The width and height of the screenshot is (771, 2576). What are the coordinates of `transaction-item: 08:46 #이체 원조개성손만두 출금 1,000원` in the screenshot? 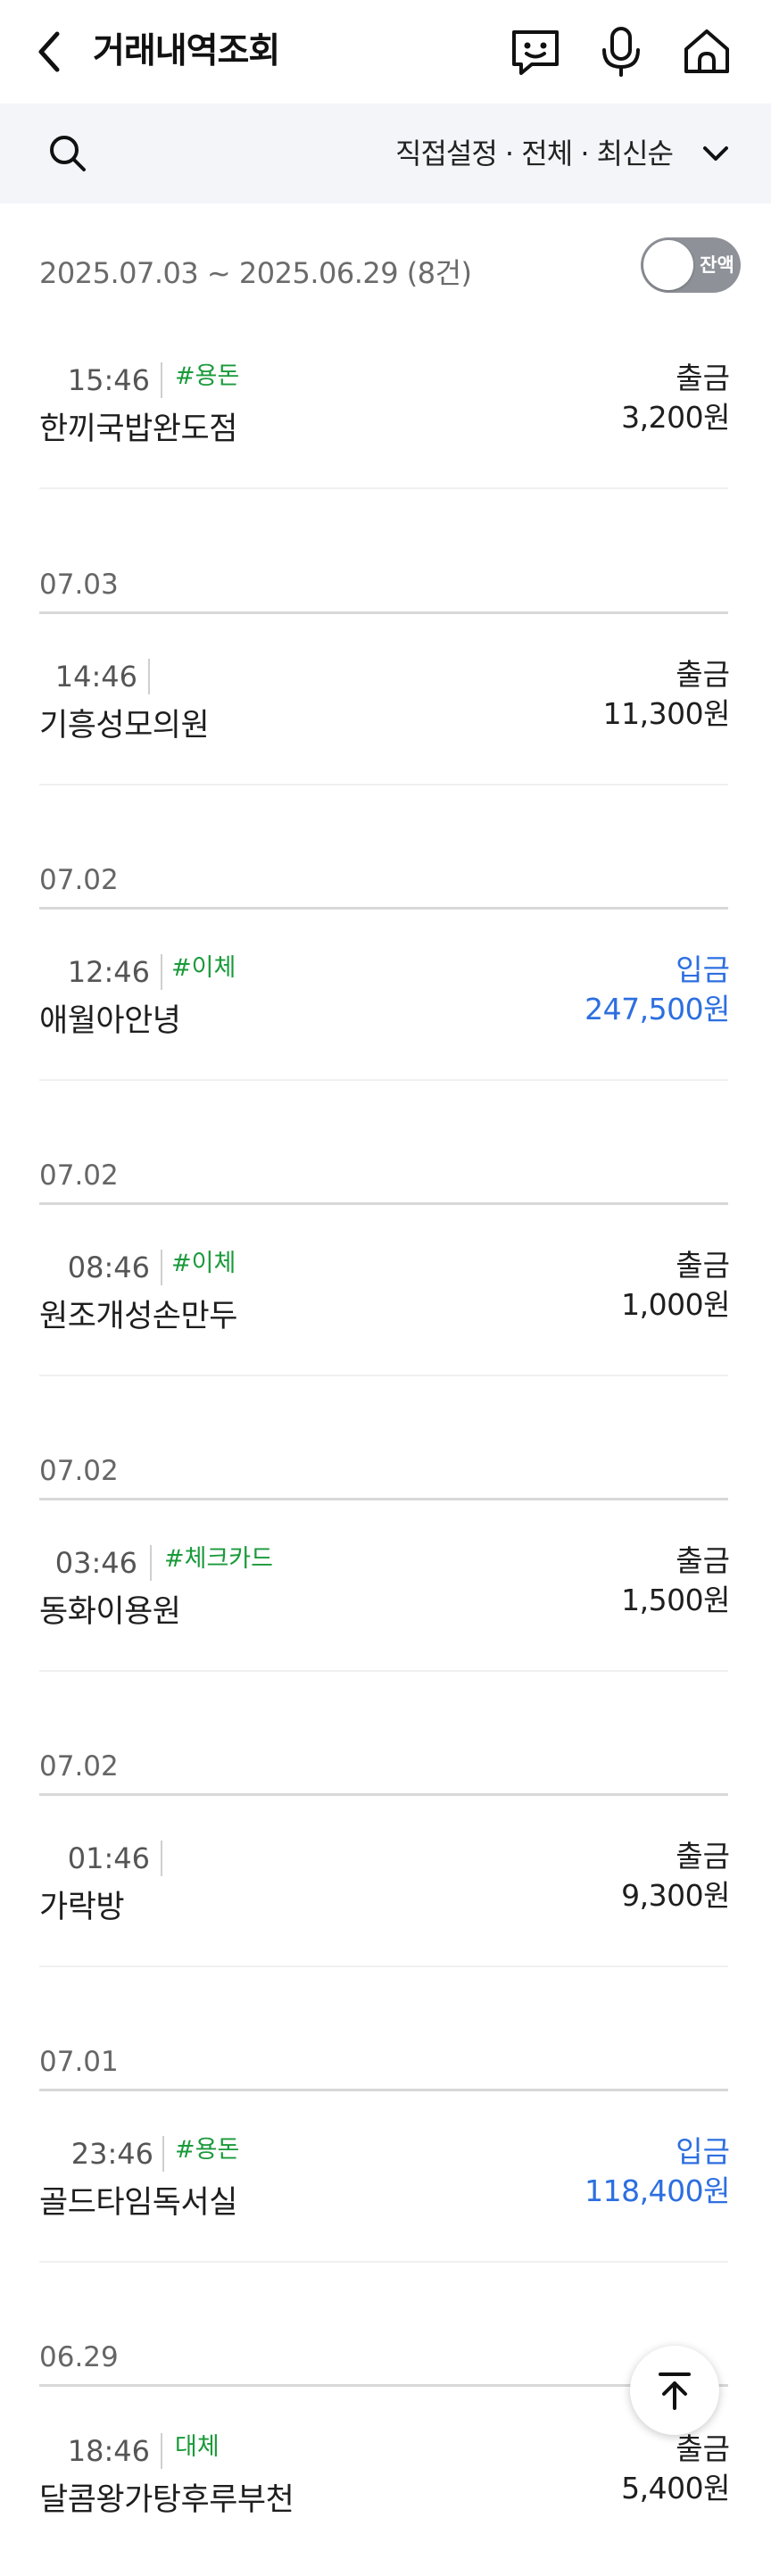 It's located at (385, 1320).